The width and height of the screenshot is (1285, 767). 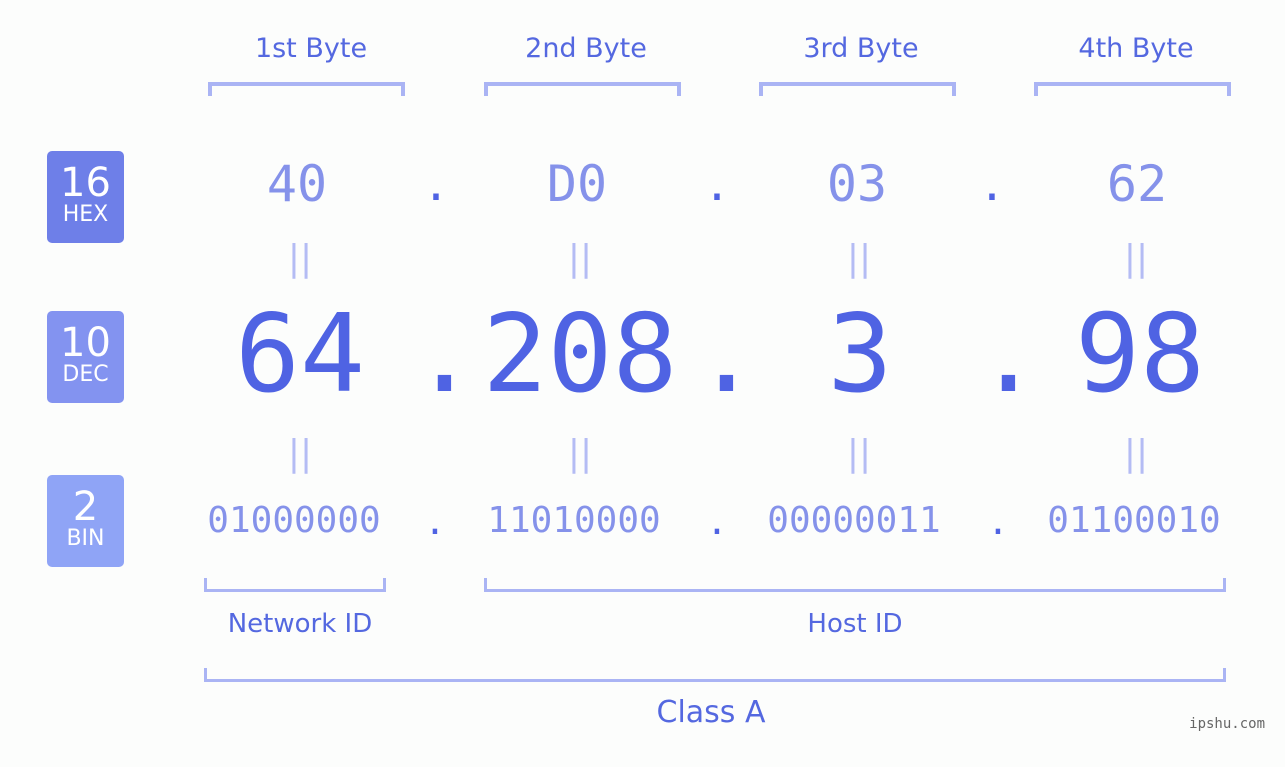 I want to click on equals-dec-bin-3: ||, so click(x=859, y=453).